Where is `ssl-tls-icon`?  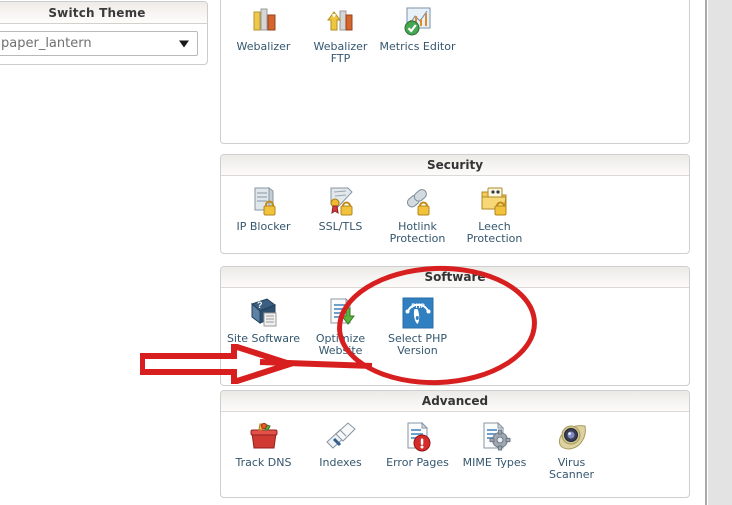
ssl-tls-icon is located at coordinates (341, 201).